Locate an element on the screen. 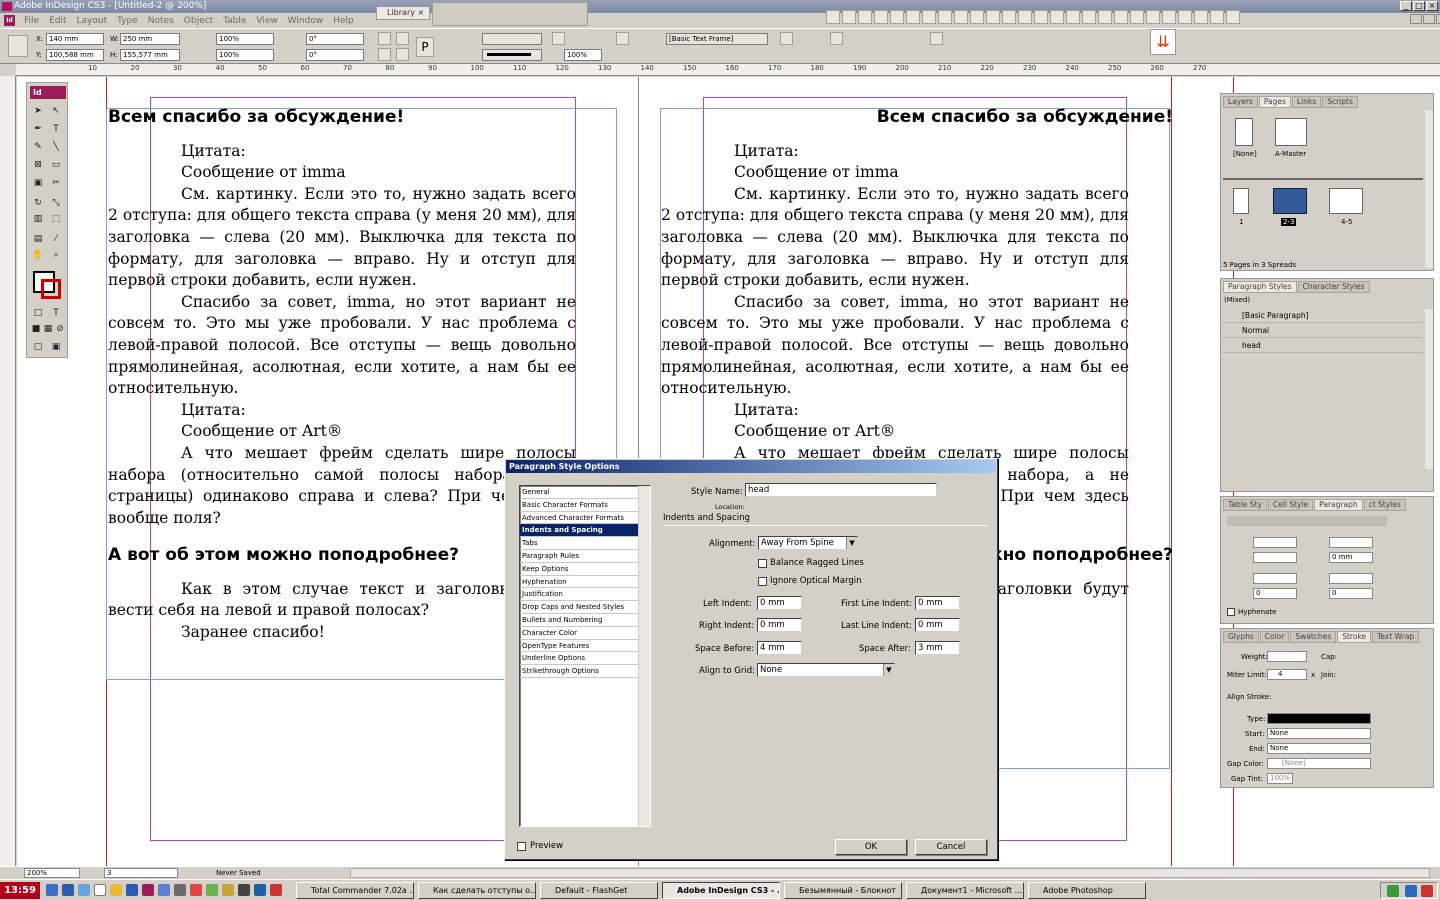 The width and height of the screenshot is (1440, 900). help-icon is located at coordinates (1233, 17).